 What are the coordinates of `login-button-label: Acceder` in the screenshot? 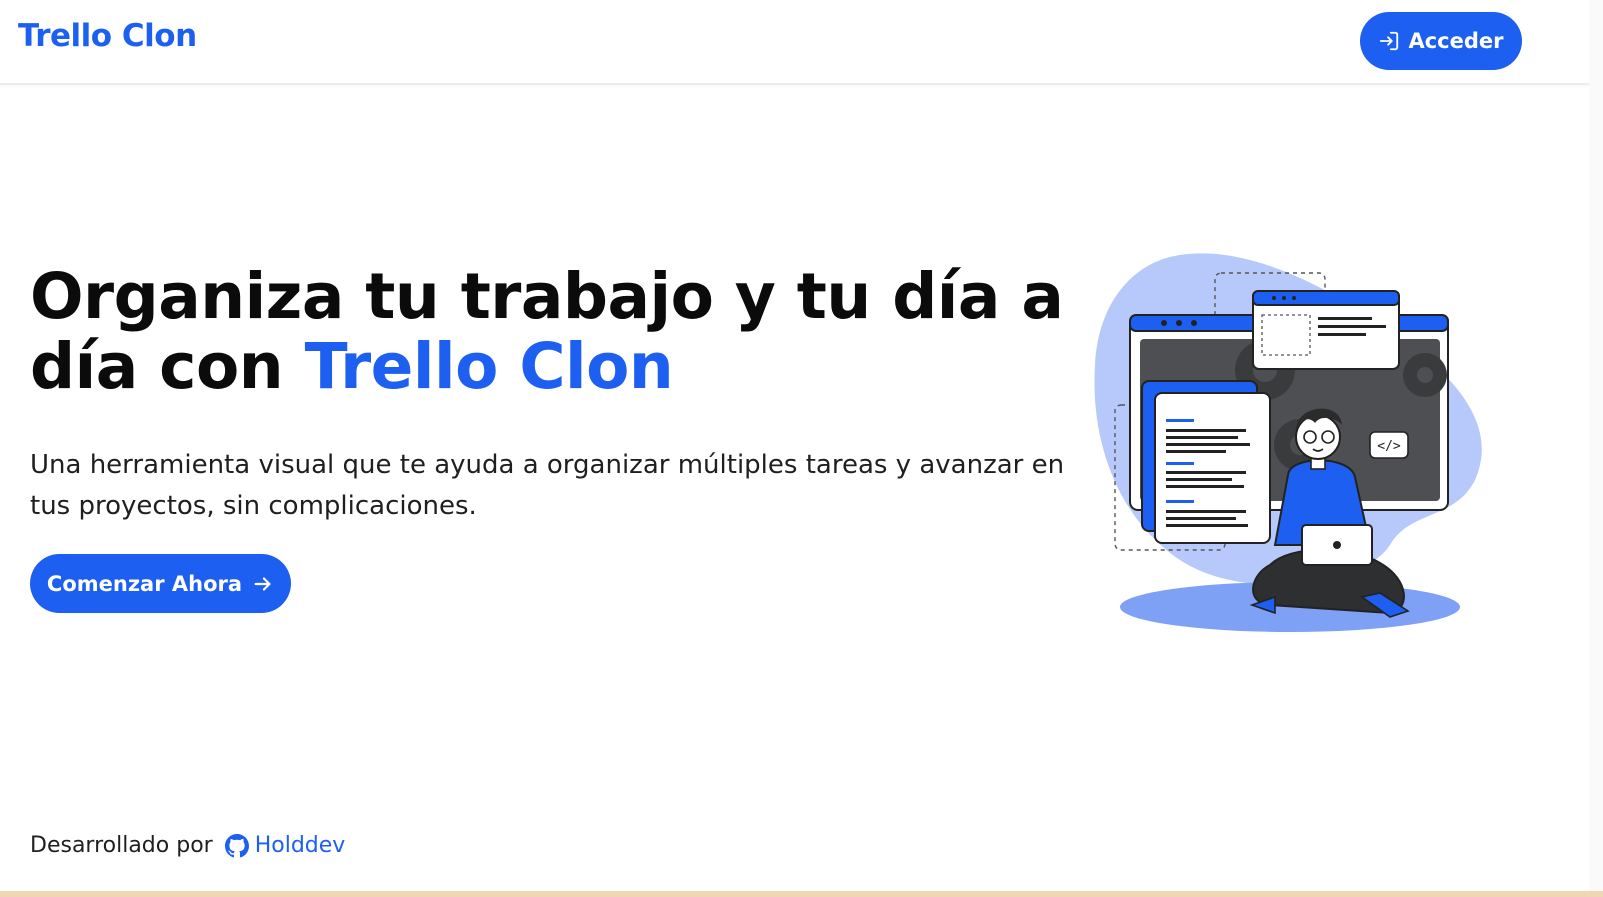 It's located at (1456, 41).